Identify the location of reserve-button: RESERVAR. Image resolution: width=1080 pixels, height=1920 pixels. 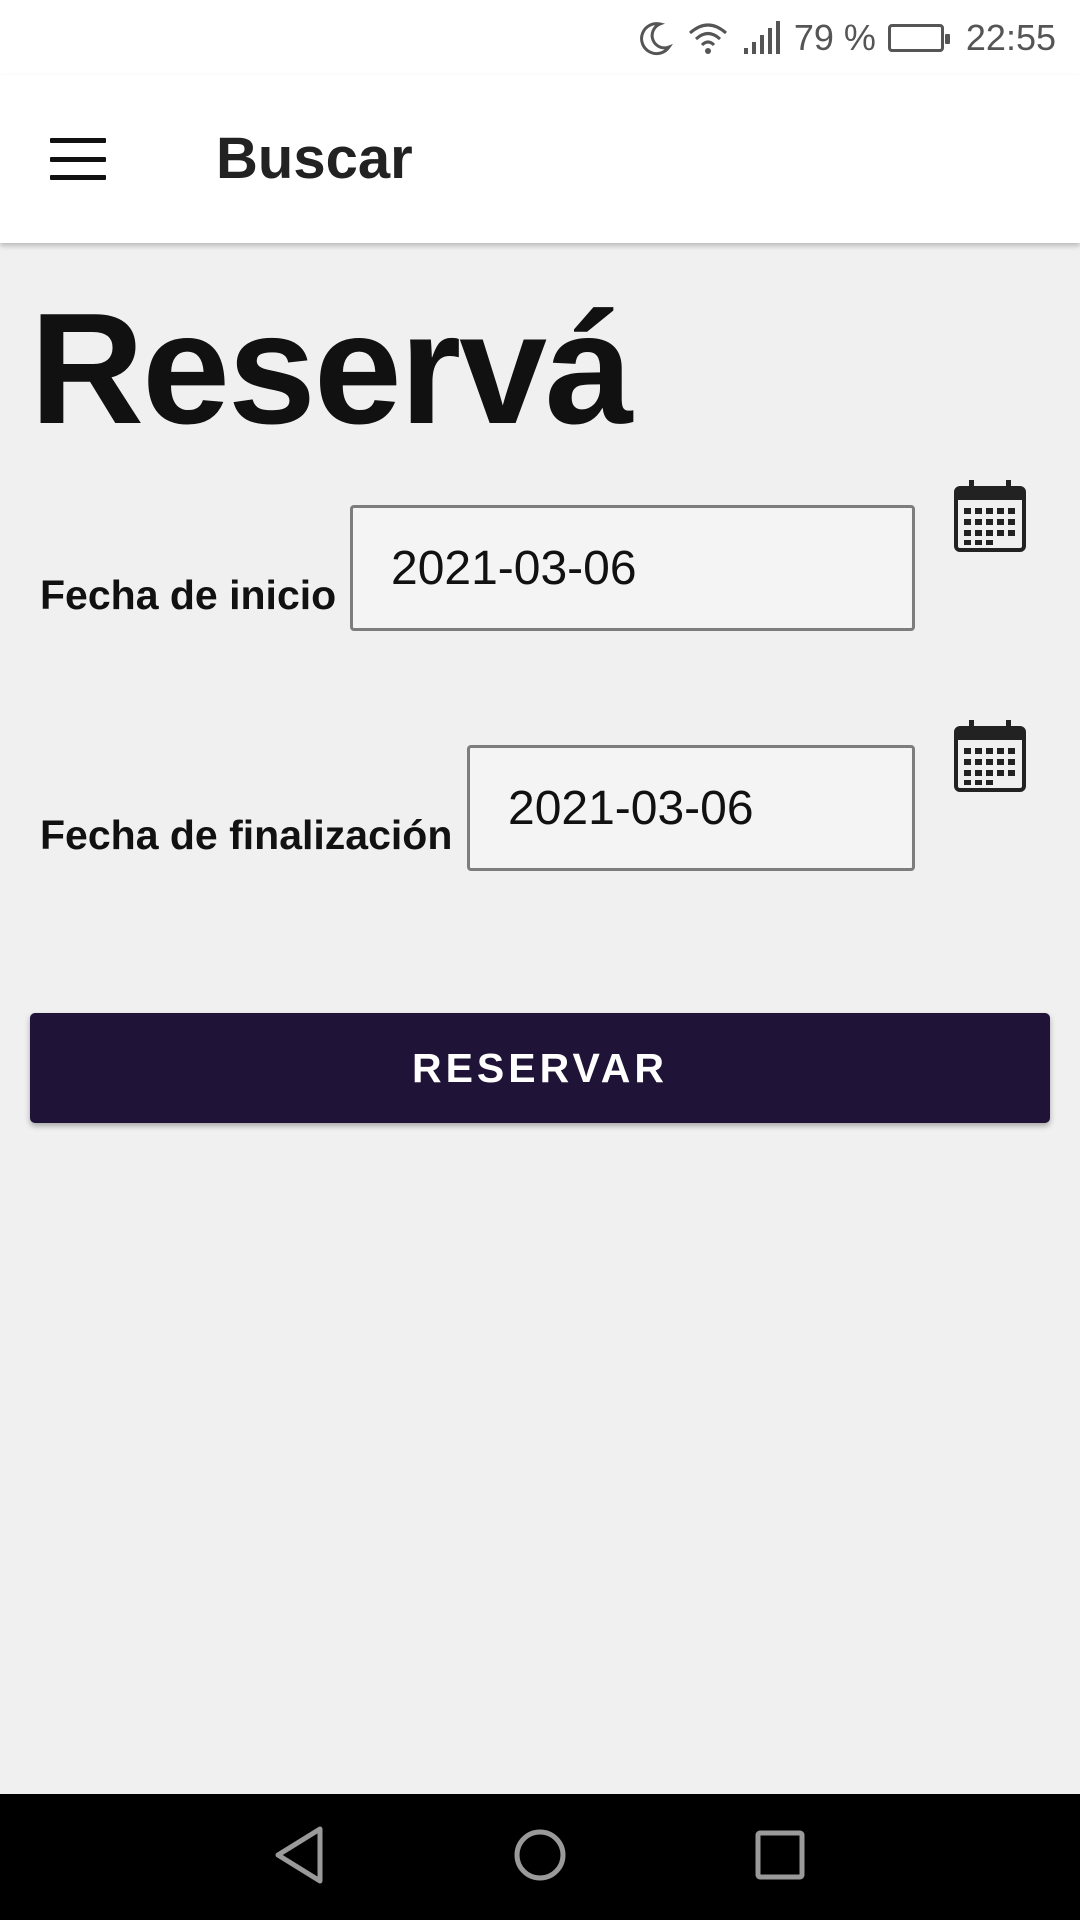
(540, 1068).